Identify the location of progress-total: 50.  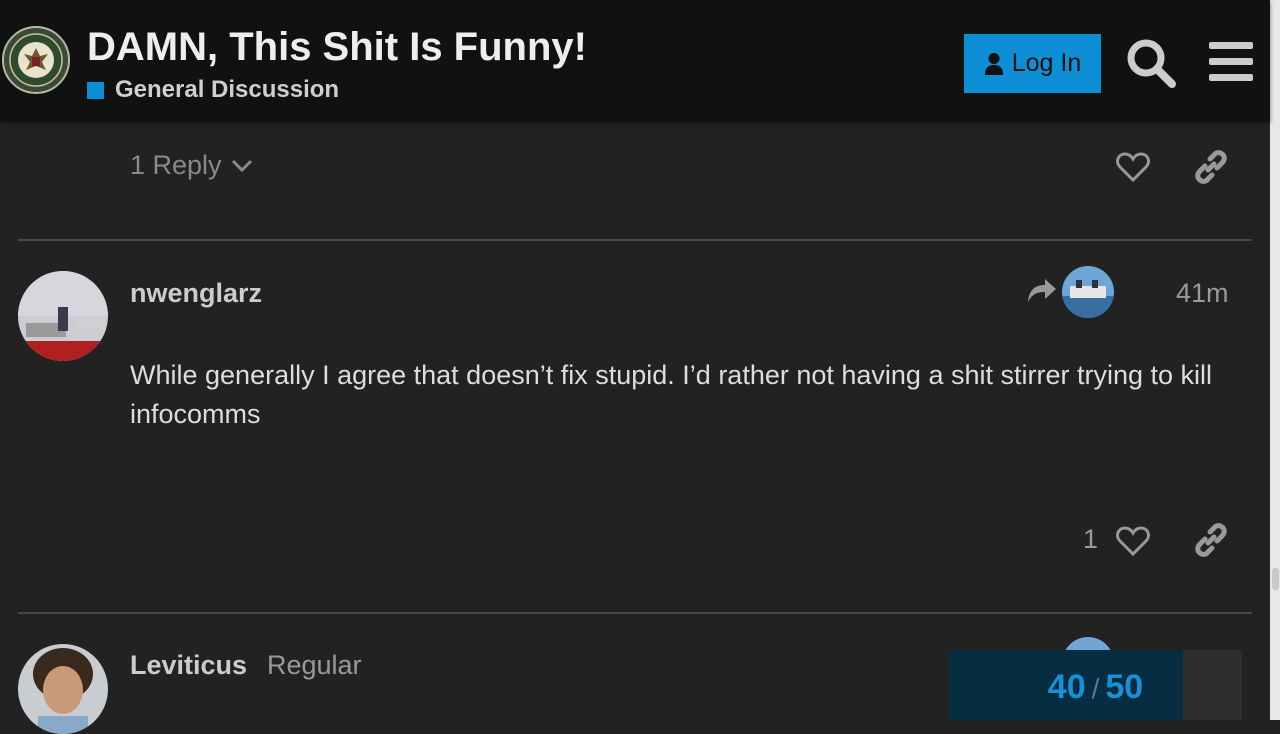
(1124, 687).